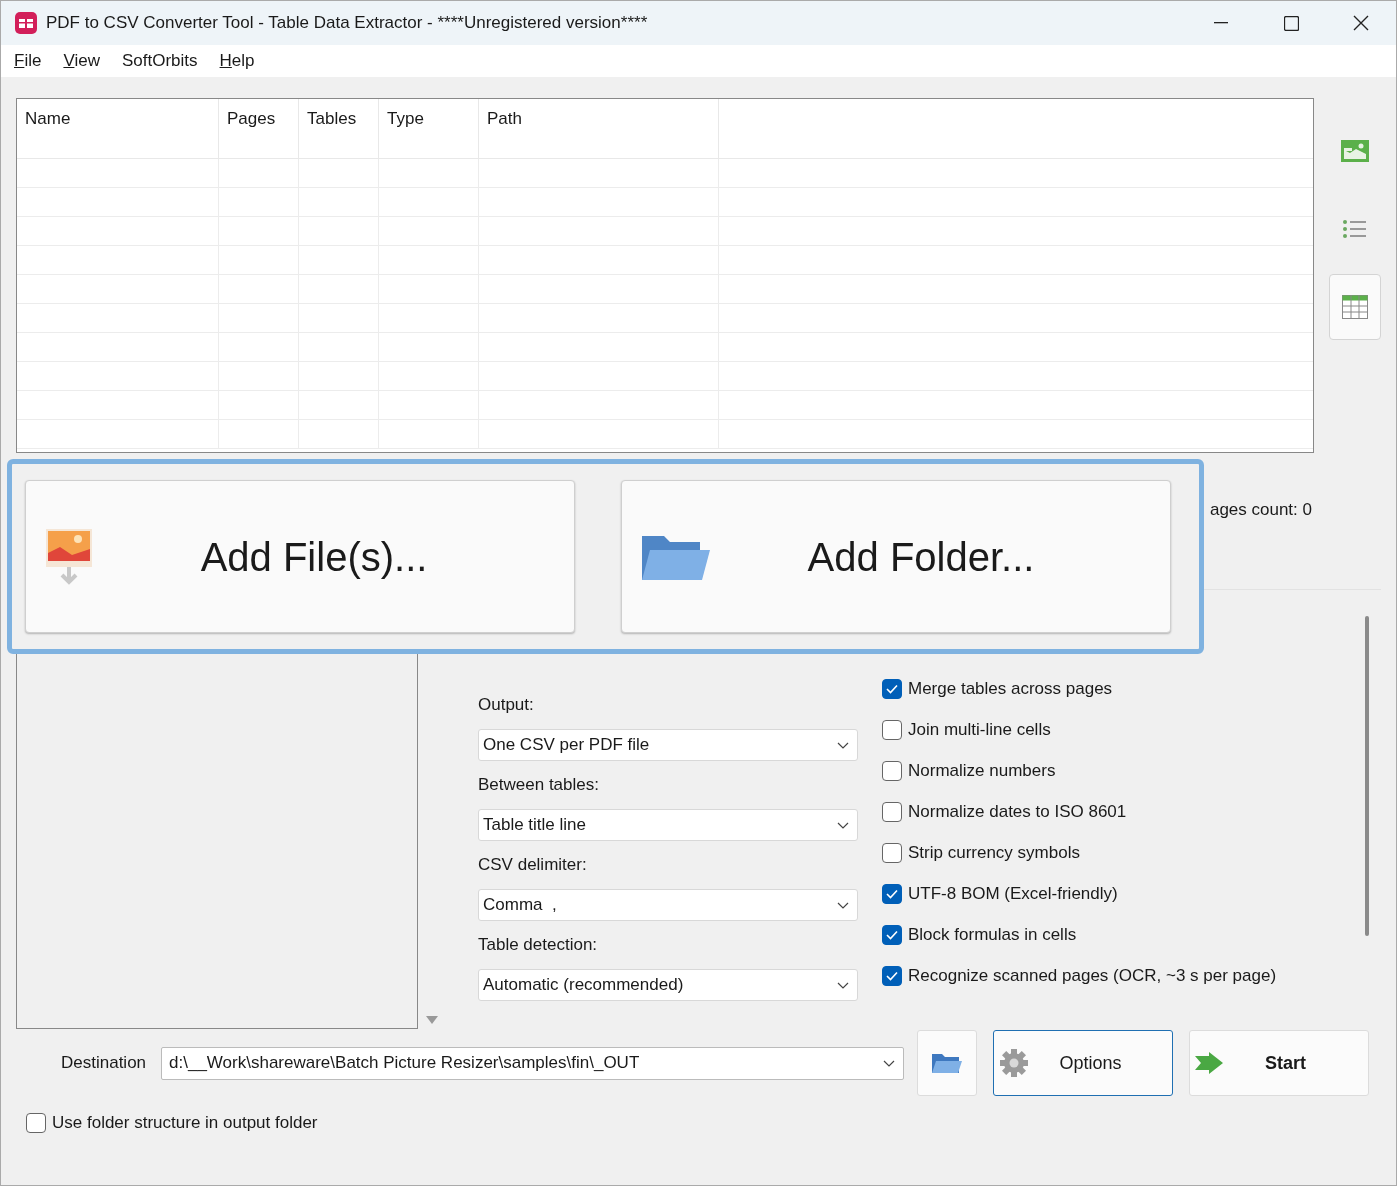 This screenshot has height=1186, width=1397. Describe the element at coordinates (81, 61) in the screenshot. I see `menu-item: View` at that location.